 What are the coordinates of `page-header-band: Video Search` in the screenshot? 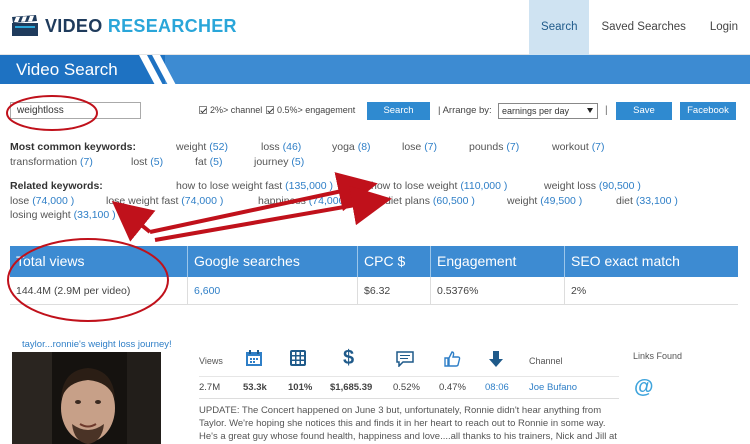 It's located at (375, 69).